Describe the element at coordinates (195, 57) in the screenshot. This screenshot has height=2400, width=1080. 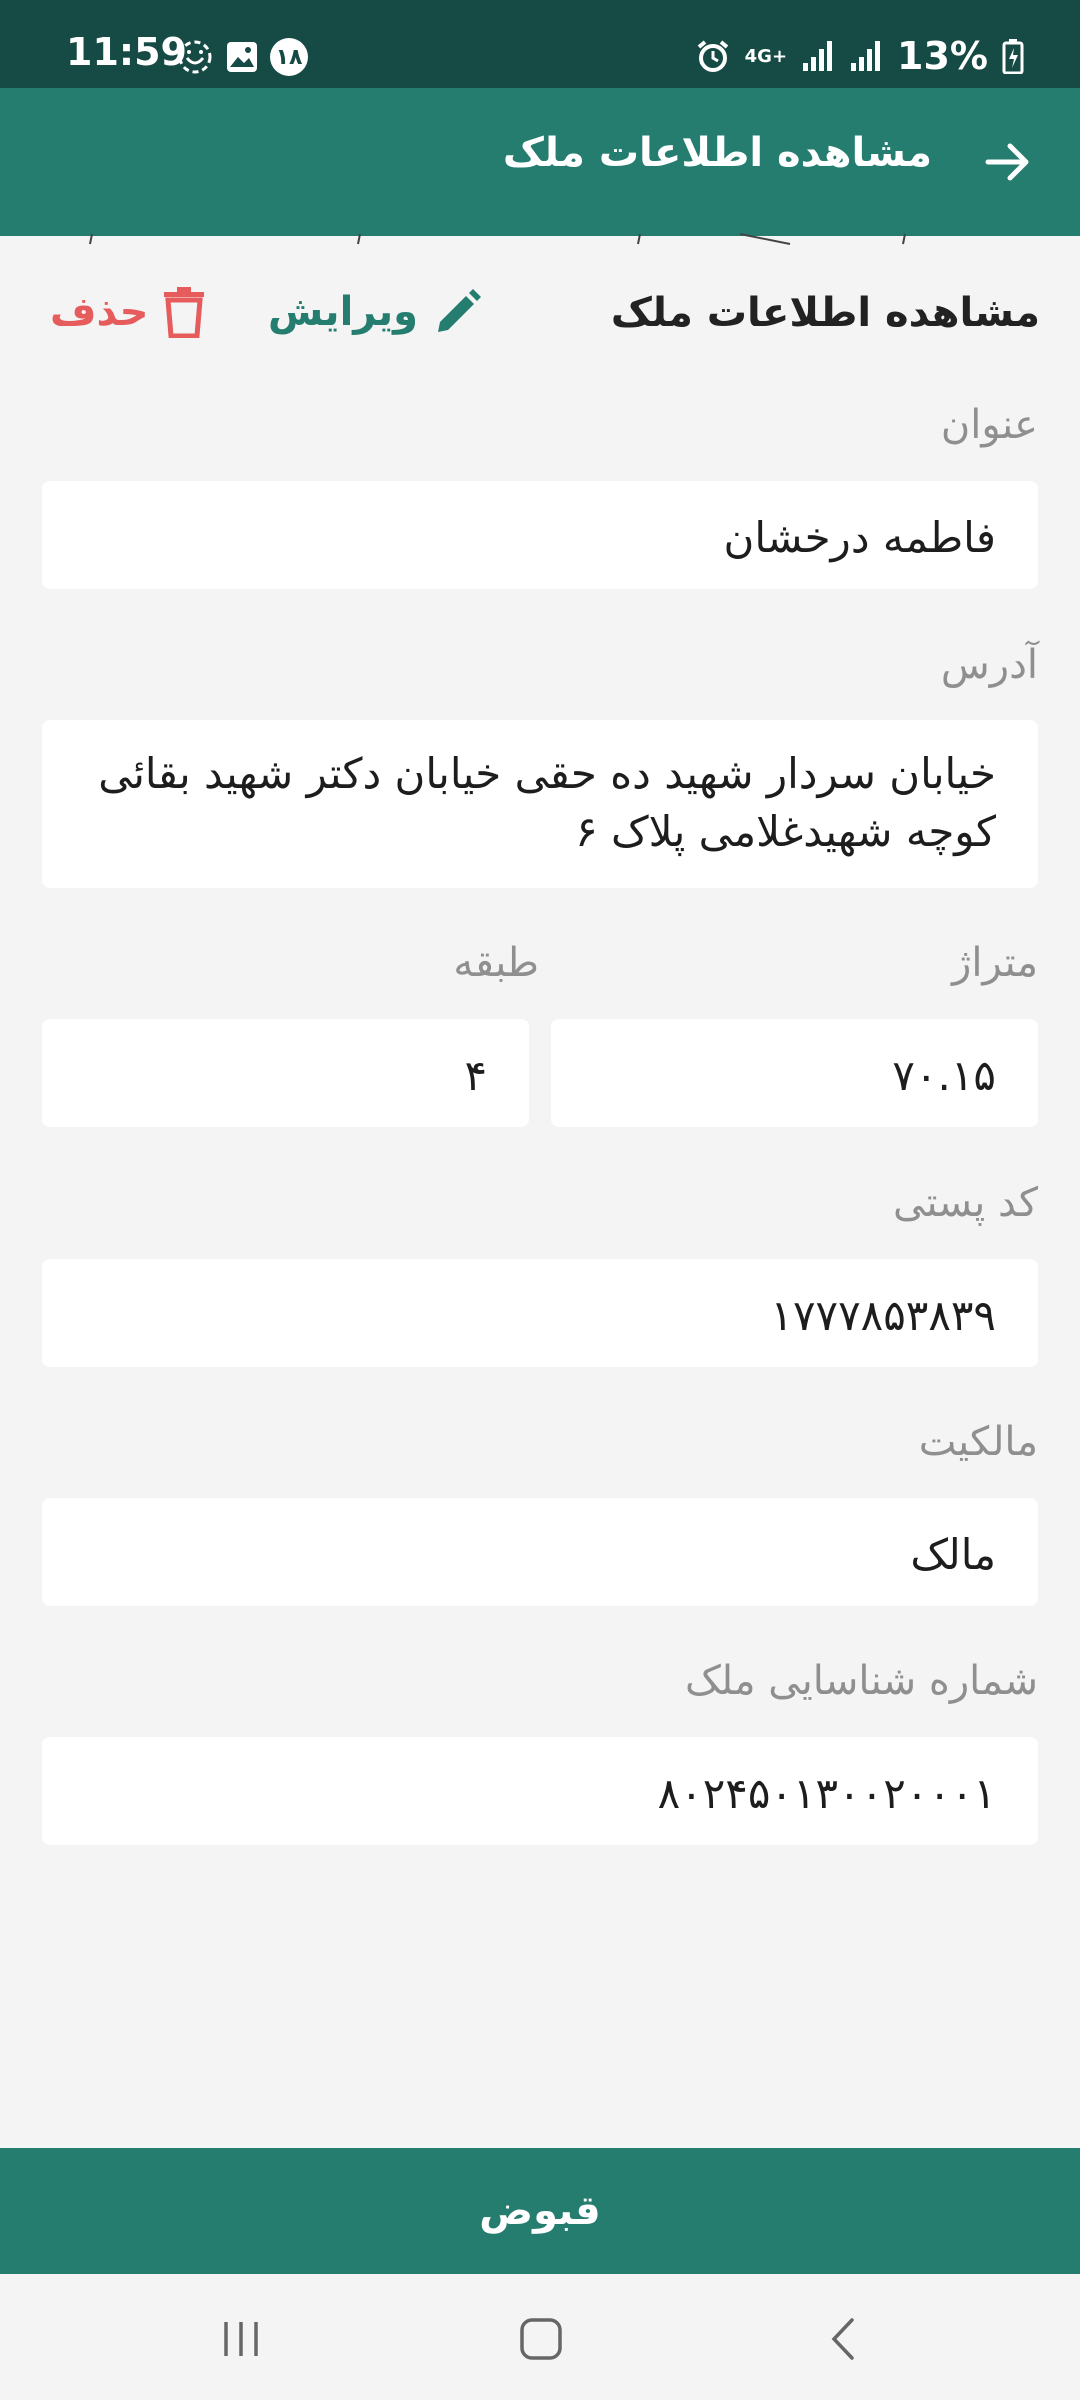
I see `smile-icon` at that location.